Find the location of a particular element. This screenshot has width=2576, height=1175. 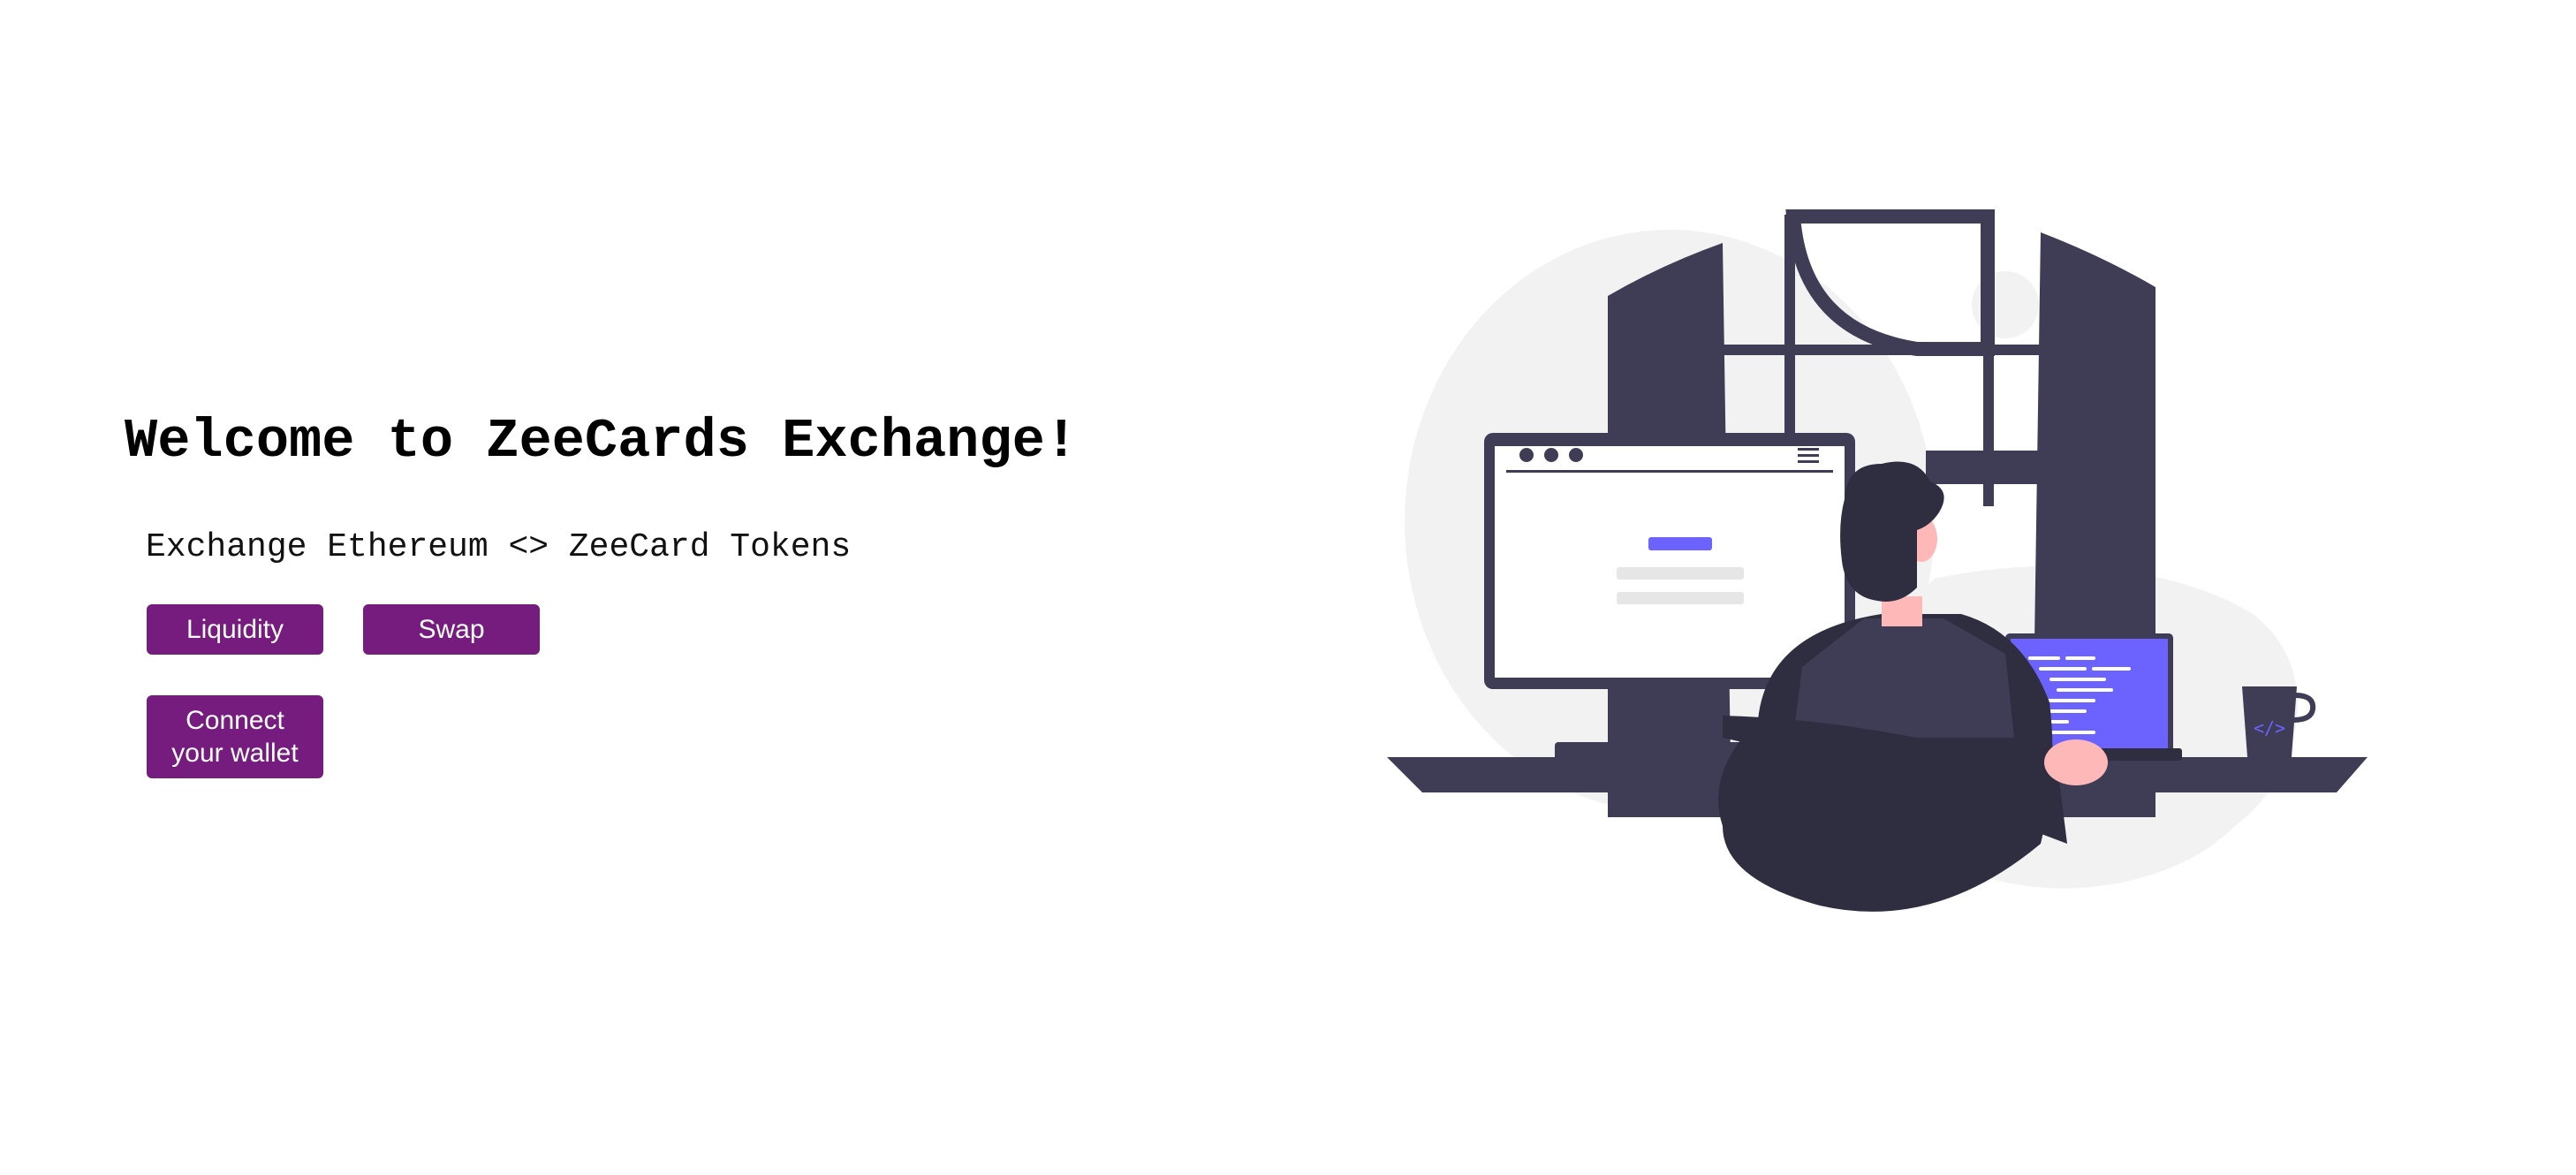

connect-wallet-button: Connect your wallet is located at coordinates (235, 736).